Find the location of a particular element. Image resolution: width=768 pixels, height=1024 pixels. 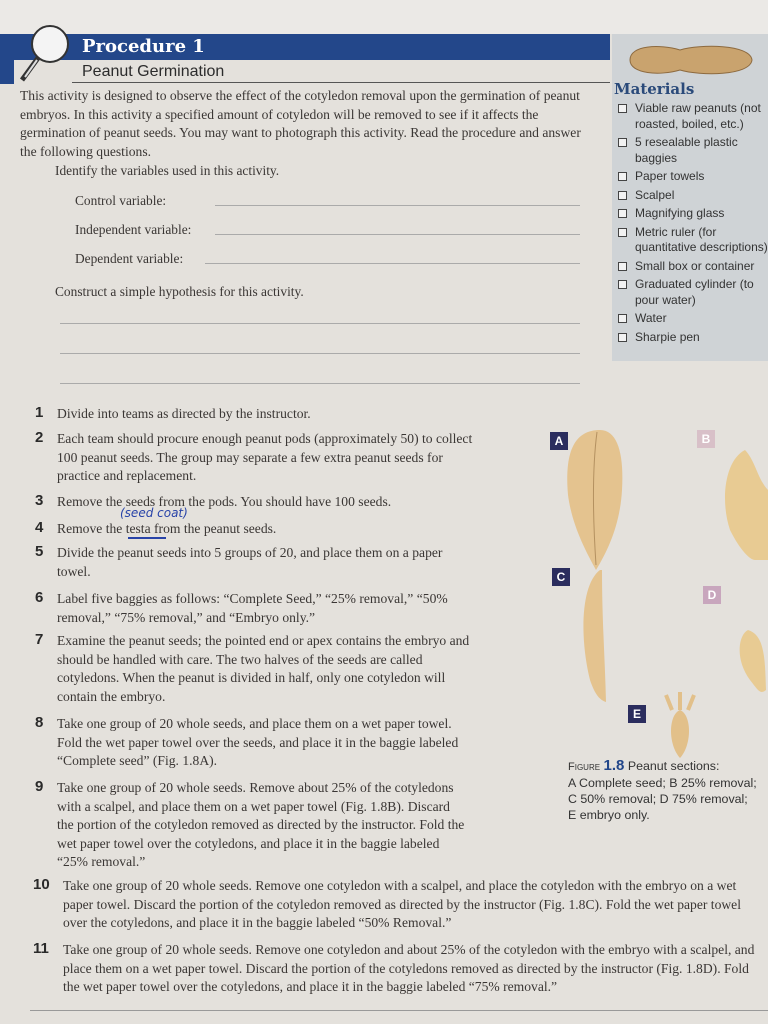

figure-label-a: A is located at coordinates (559, 441).